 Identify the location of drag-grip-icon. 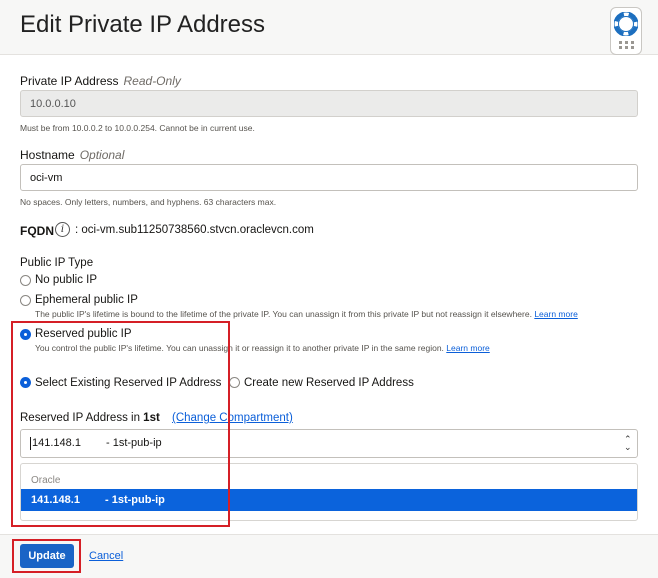
(627, 45).